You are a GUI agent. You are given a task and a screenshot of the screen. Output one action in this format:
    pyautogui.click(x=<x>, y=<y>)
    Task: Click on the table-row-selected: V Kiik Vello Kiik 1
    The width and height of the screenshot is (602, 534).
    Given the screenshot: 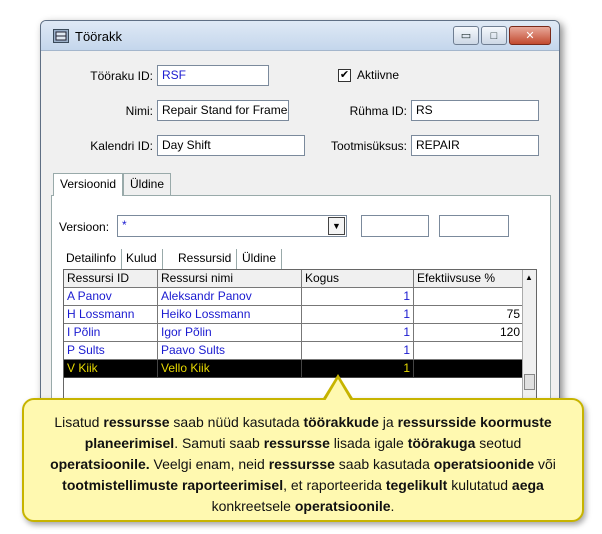 What is the action you would take?
    pyautogui.click(x=294, y=369)
    